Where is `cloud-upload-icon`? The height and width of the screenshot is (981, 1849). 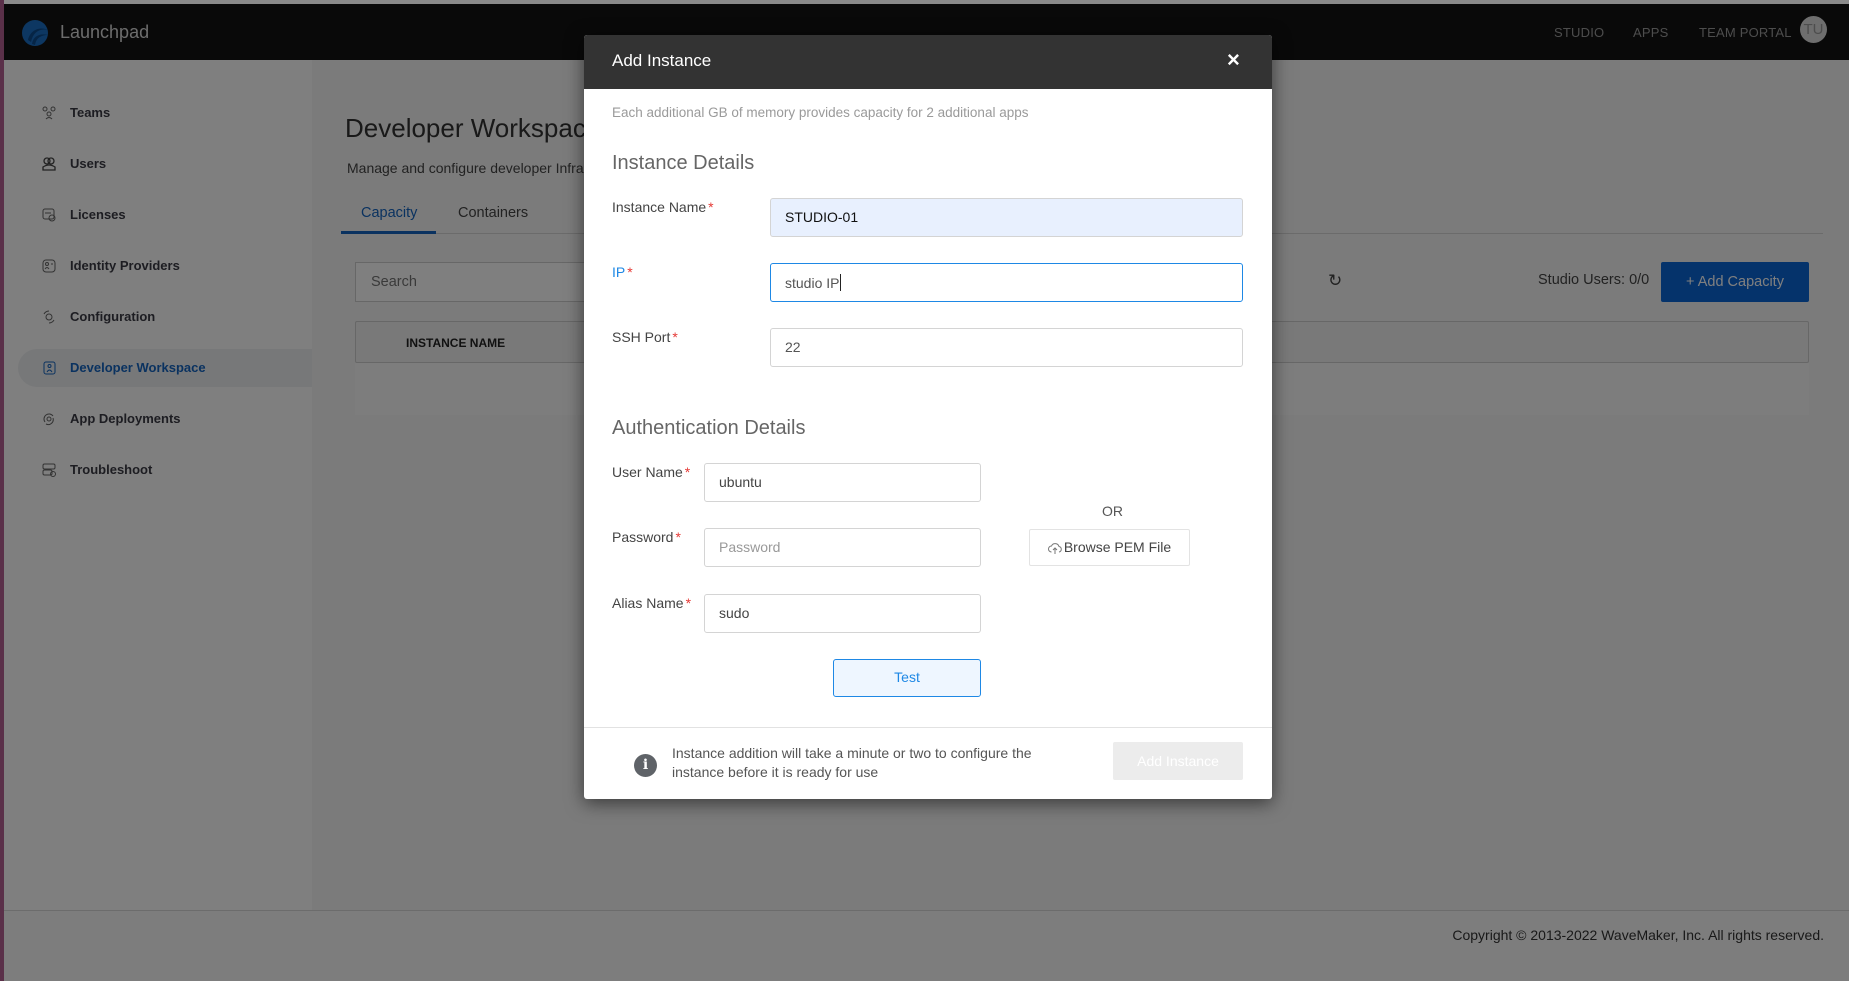
cloud-upload-icon is located at coordinates (1054, 548).